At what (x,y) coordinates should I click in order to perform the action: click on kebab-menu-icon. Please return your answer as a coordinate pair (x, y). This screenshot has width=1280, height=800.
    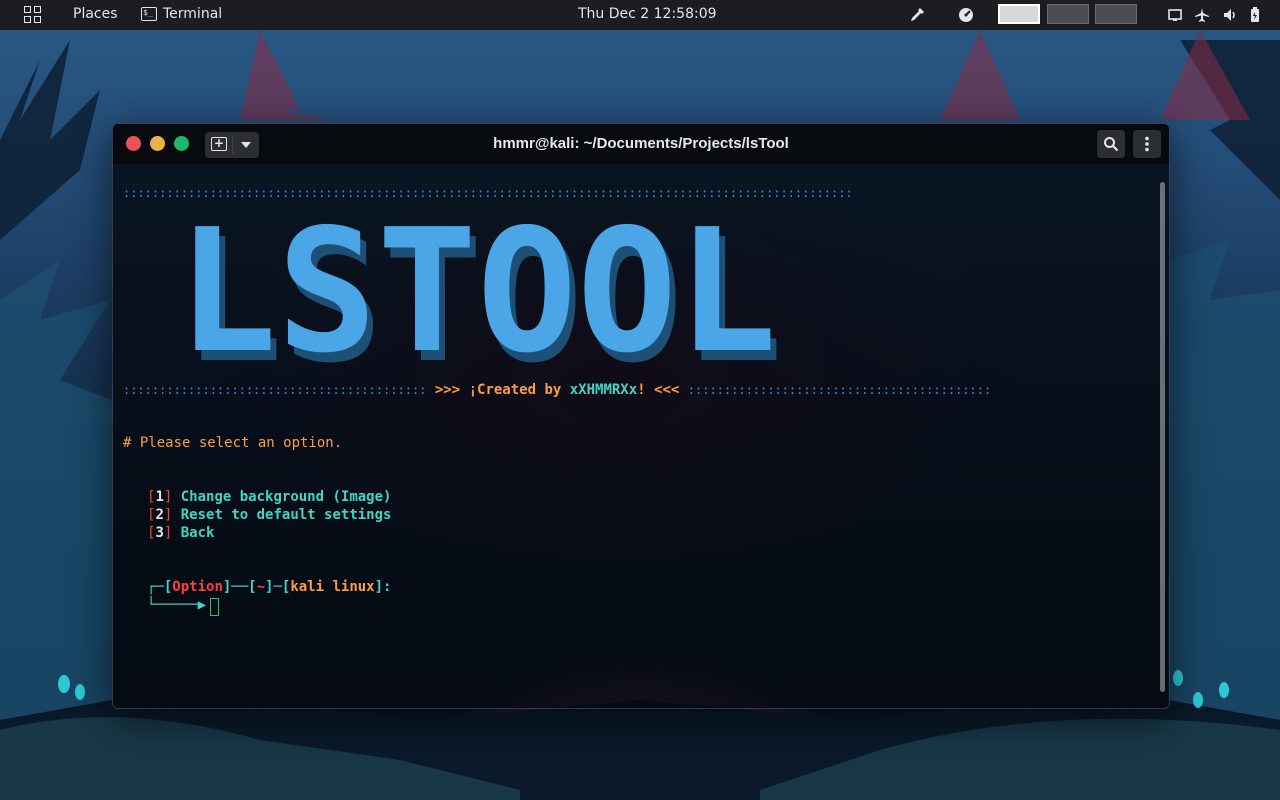
    Looking at the image, I should click on (1147, 144).